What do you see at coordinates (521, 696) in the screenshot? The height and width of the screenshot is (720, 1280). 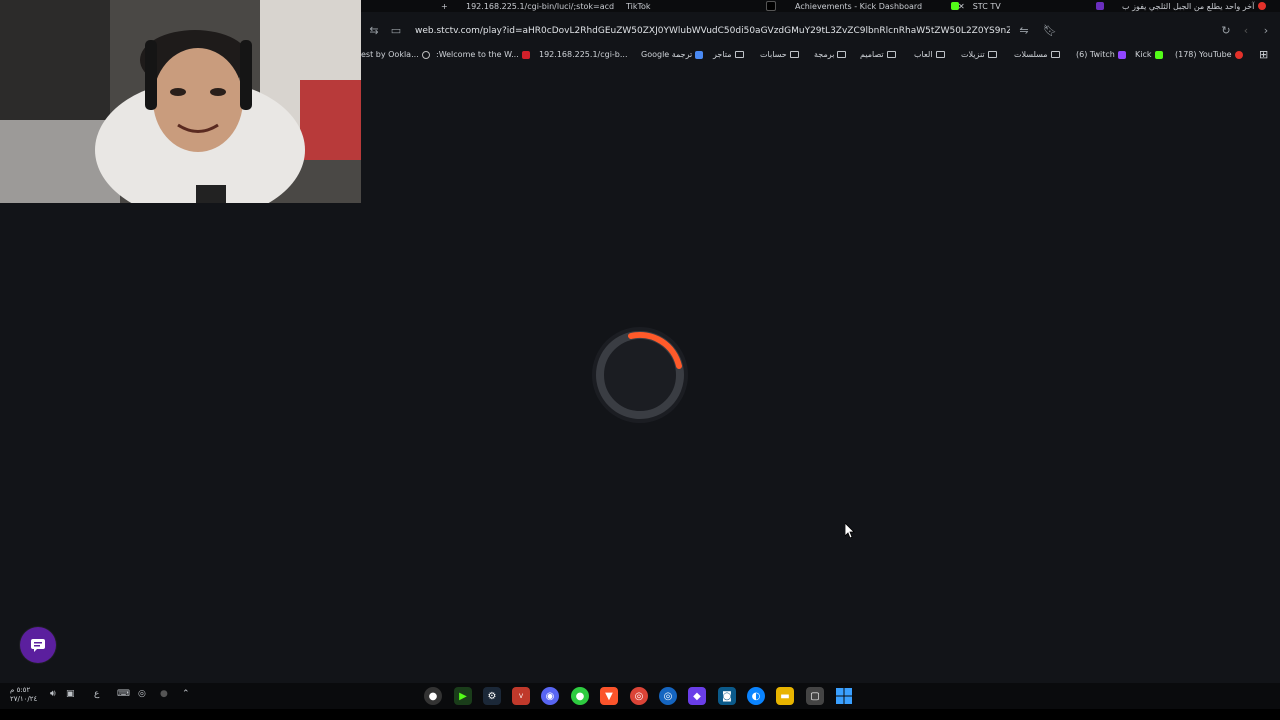 I see `app-voicemeeter-icon: V` at bounding box center [521, 696].